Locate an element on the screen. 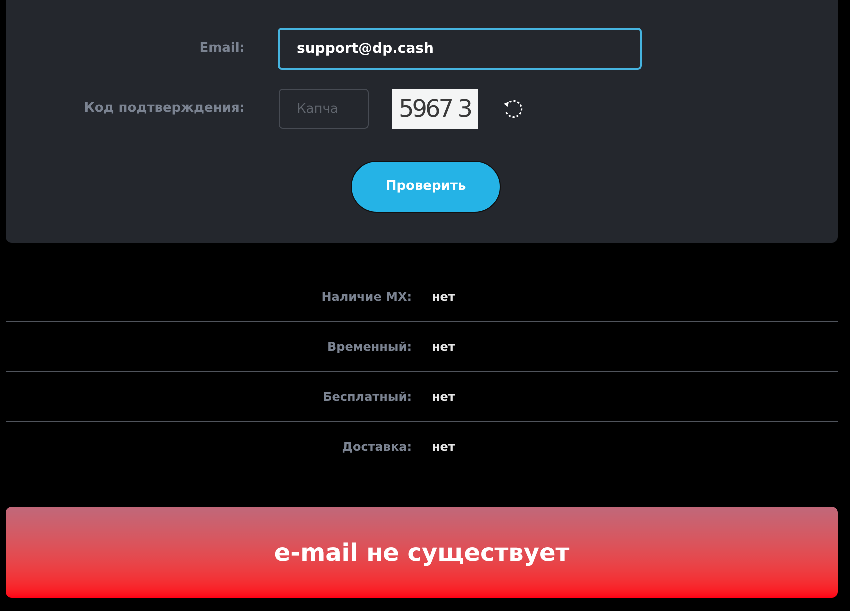 The width and height of the screenshot is (850, 611). email-label: Email: is located at coordinates (221, 49).